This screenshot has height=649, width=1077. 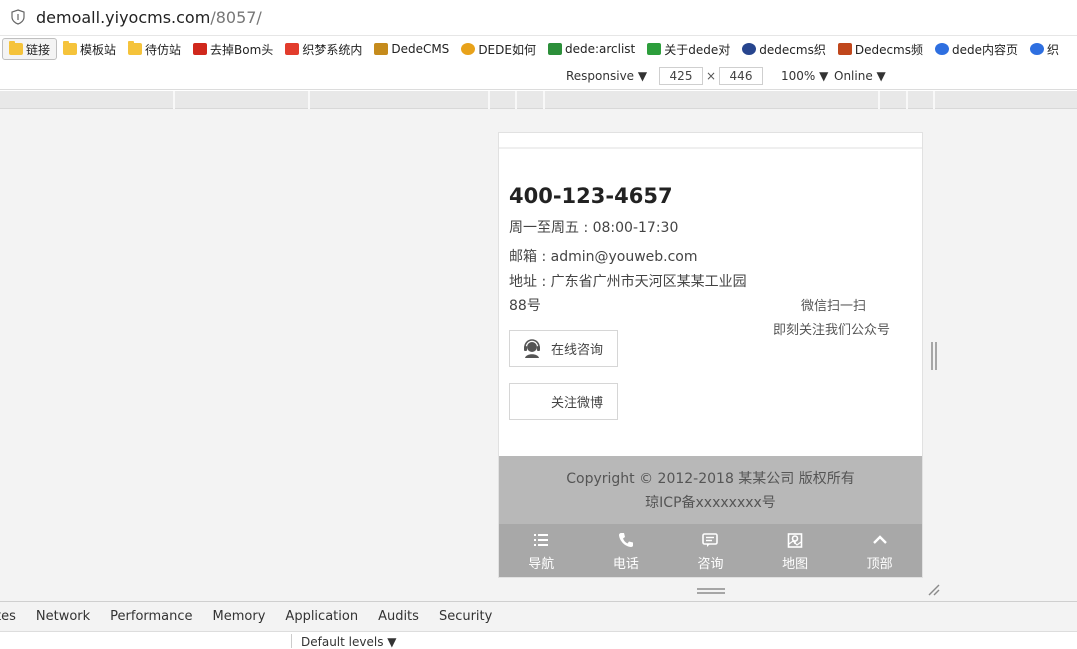 I want to click on online-consult-button: 在线咨询, so click(x=563, y=348).